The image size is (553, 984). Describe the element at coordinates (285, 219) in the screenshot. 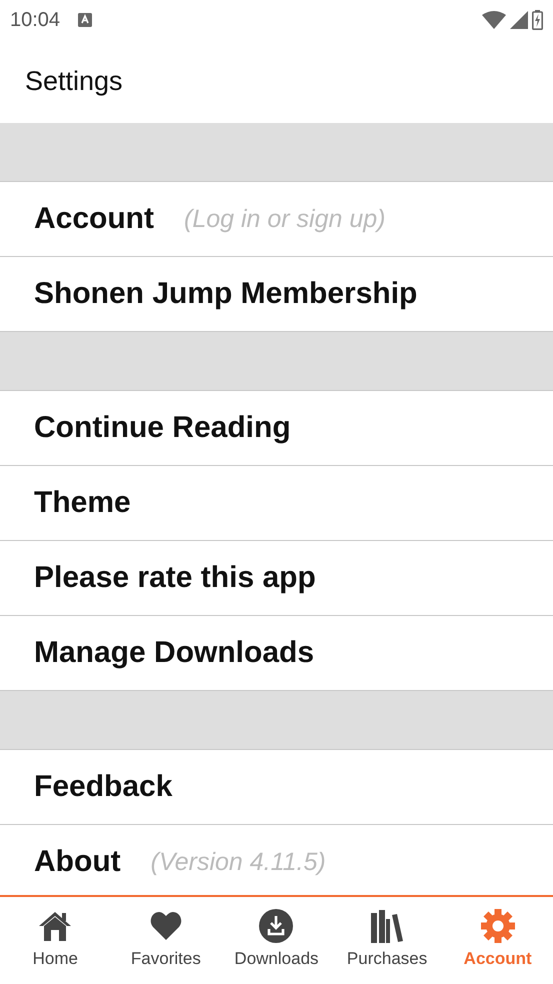

I see `item-hint: (Log in or sign up)` at that location.